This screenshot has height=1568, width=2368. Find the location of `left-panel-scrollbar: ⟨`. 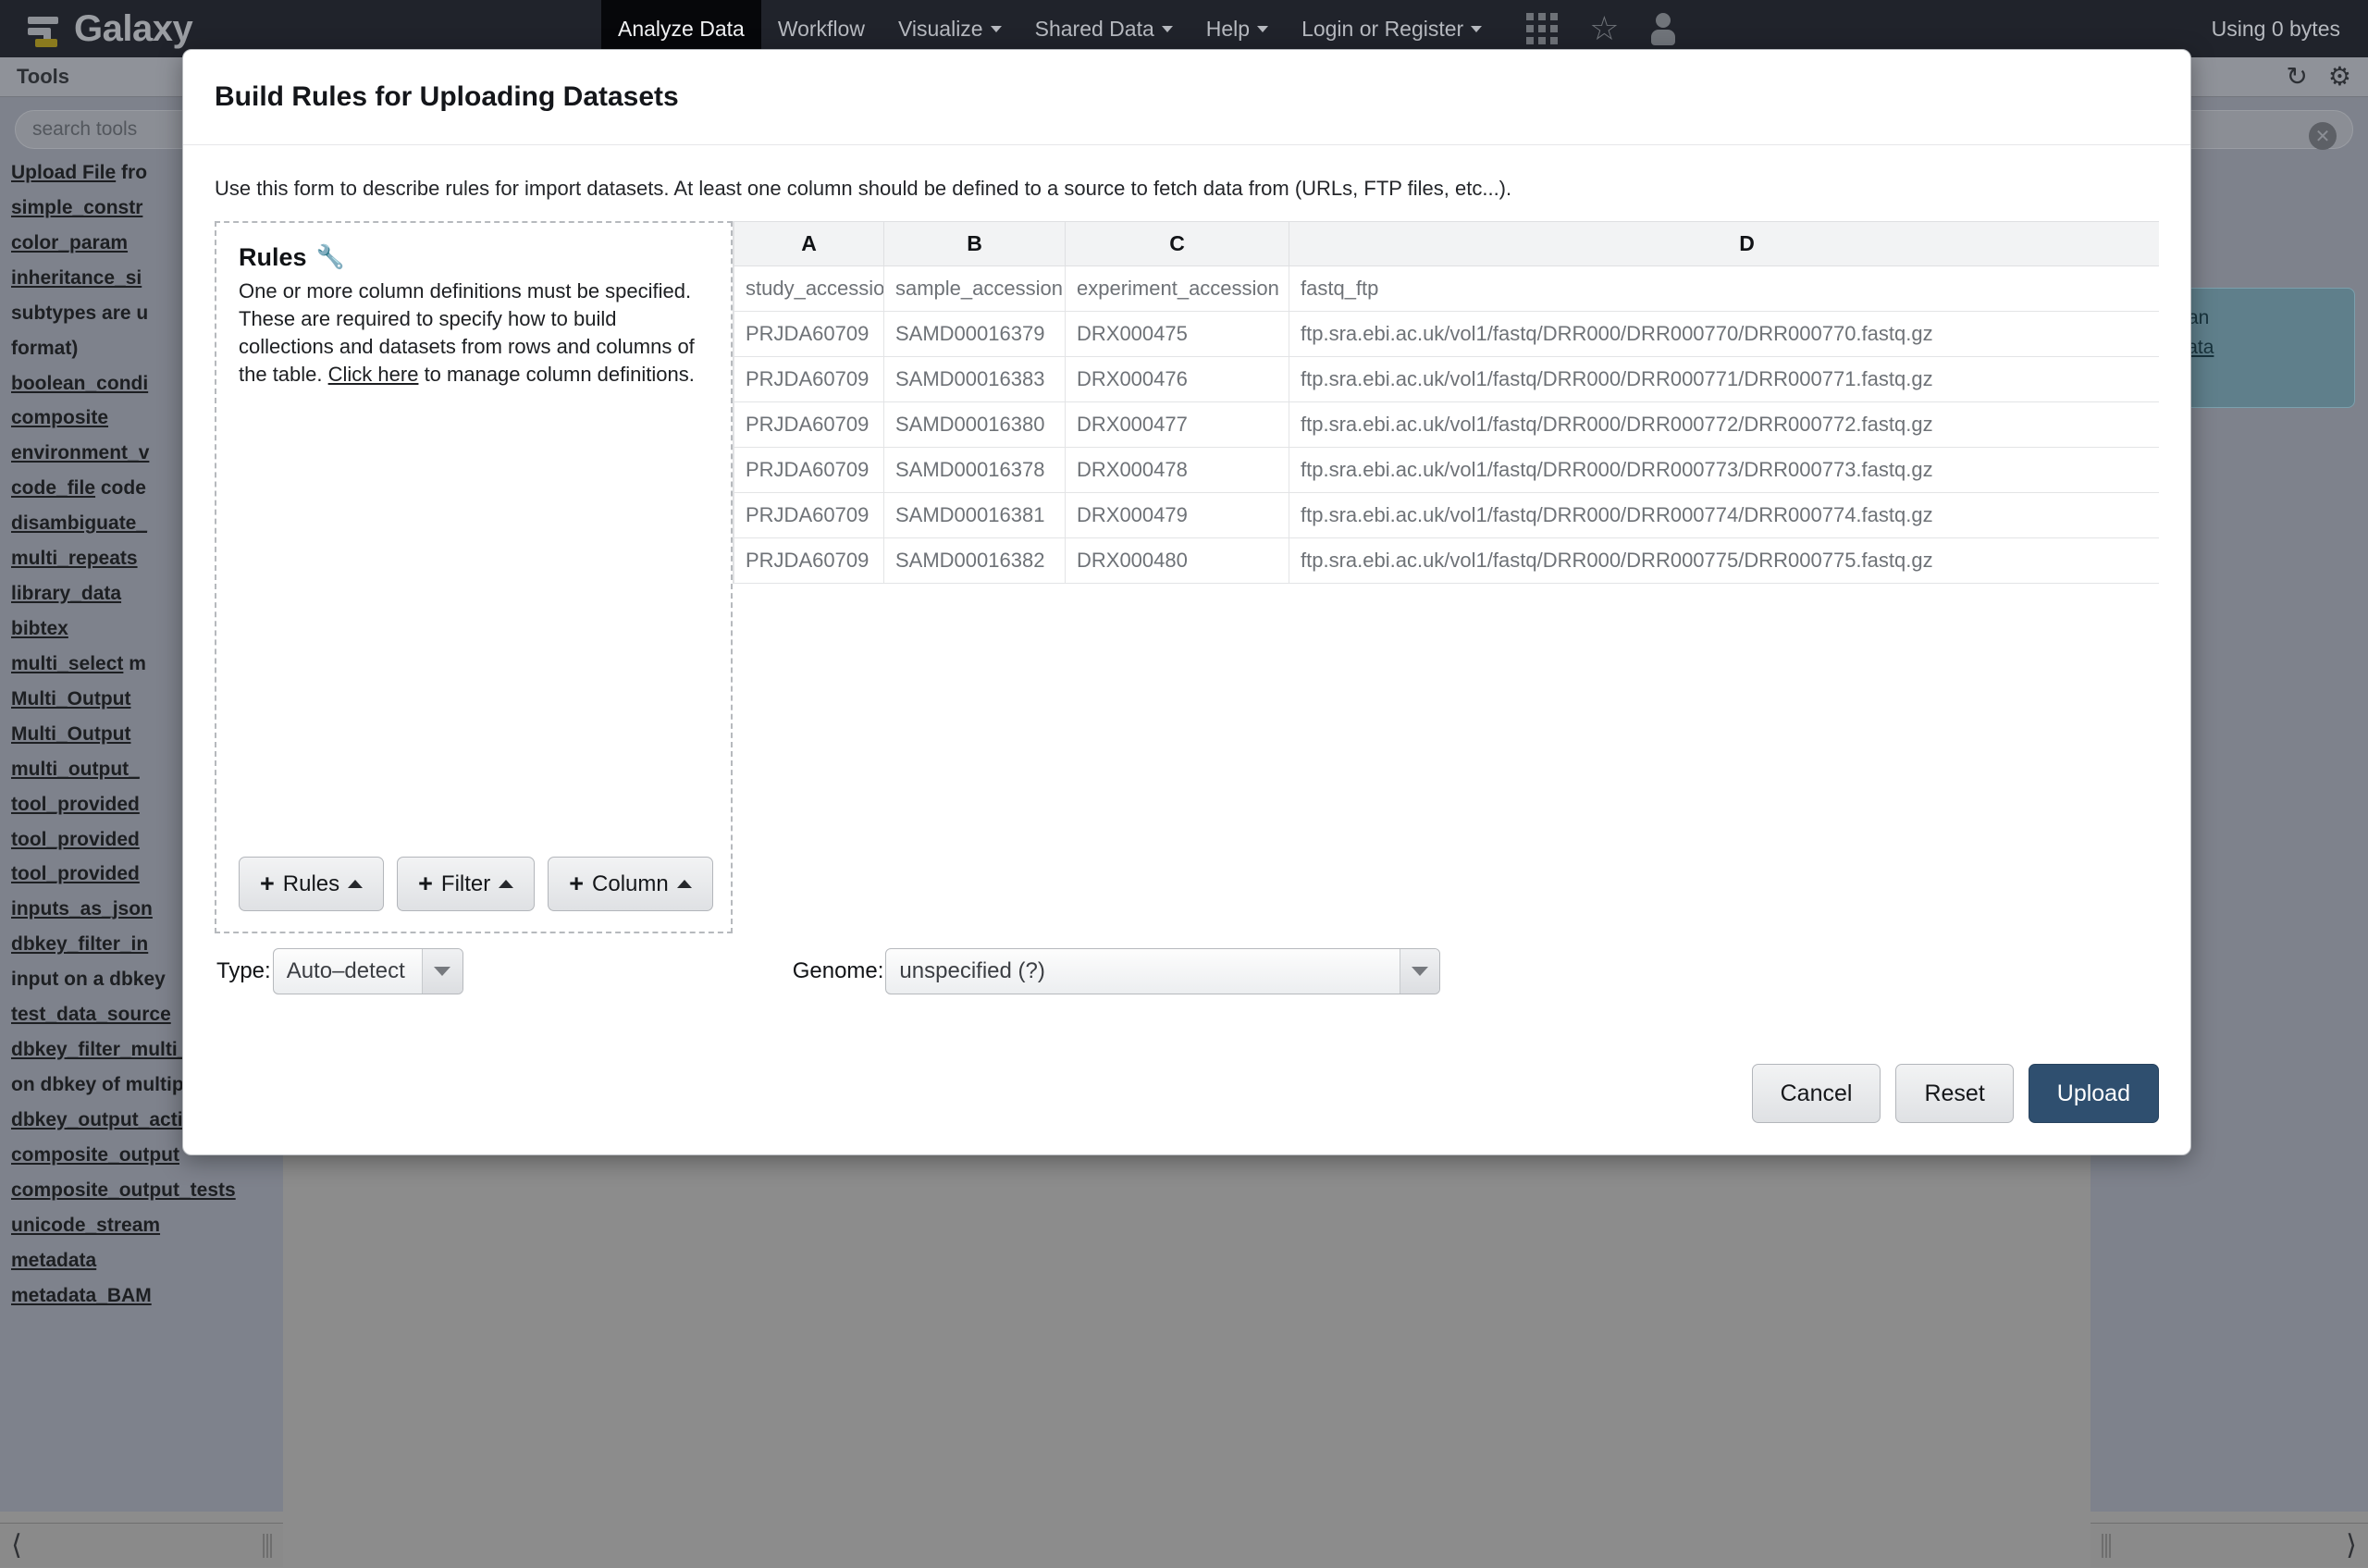

left-panel-scrollbar: ⟨ is located at coordinates (141, 1545).